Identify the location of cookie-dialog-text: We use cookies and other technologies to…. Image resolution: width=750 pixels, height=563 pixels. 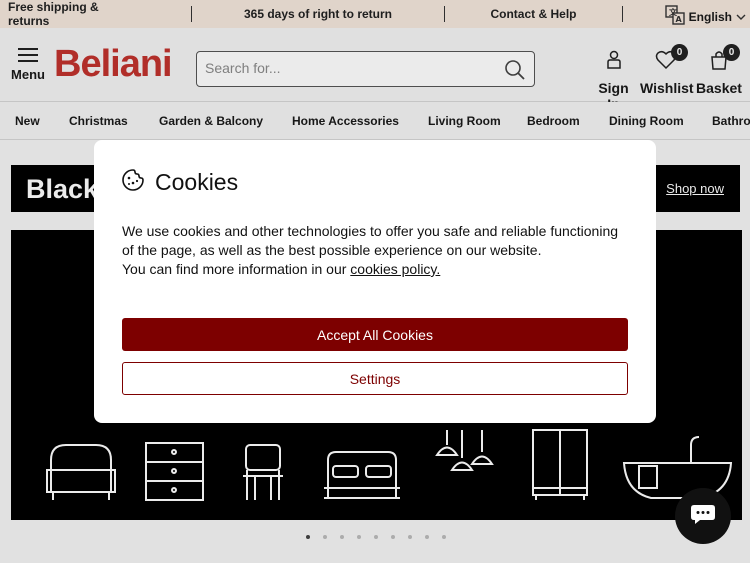
(372, 250).